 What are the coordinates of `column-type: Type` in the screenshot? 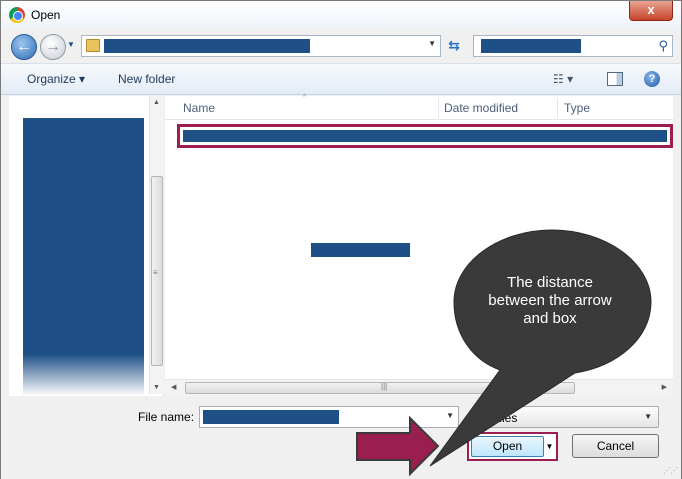 It's located at (577, 108).